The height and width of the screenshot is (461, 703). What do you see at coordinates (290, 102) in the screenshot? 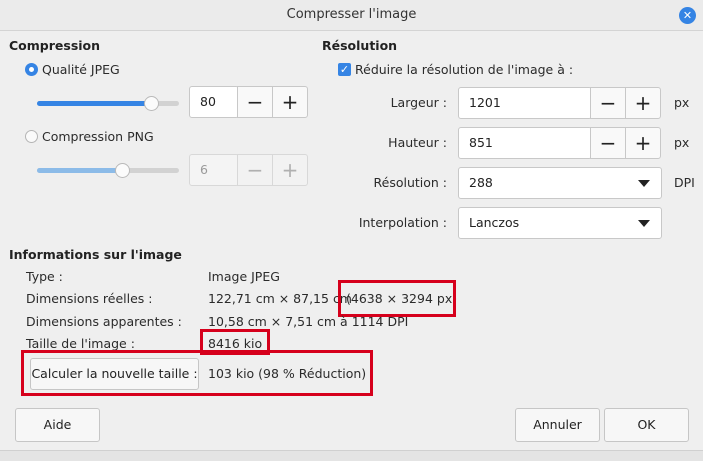
I see `jpeg-quality-increment-button: +` at bounding box center [290, 102].